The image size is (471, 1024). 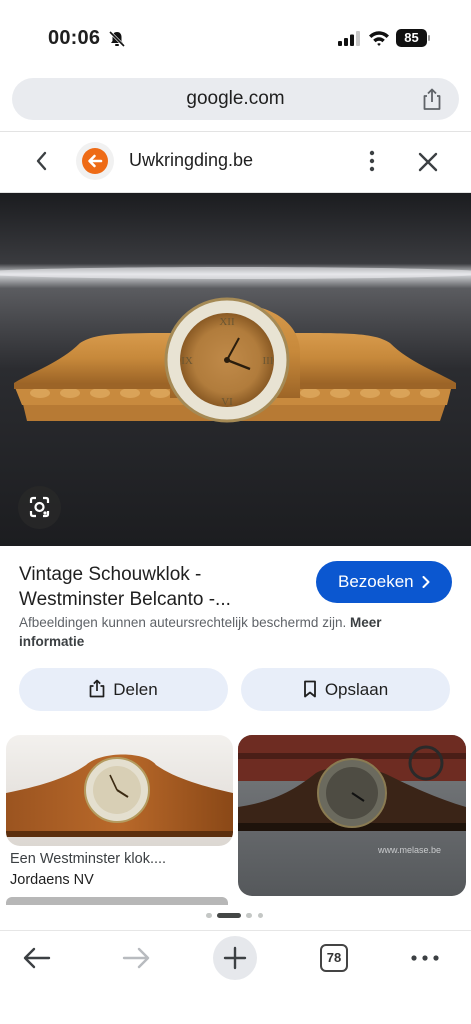 What do you see at coordinates (352, 815) in the screenshot?
I see `related-image-2: www.melase.be` at bounding box center [352, 815].